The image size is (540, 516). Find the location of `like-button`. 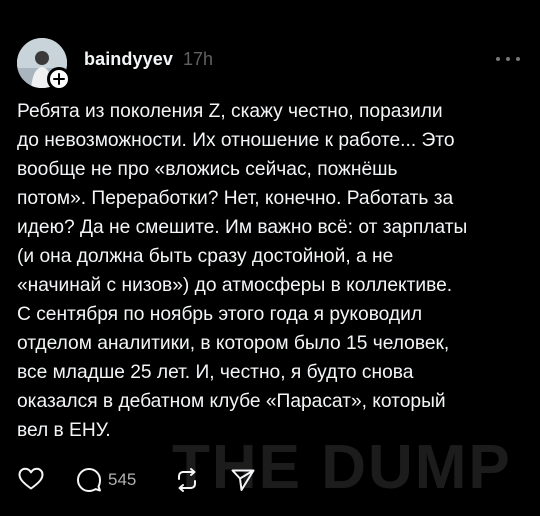

like-button is located at coordinates (31, 479).